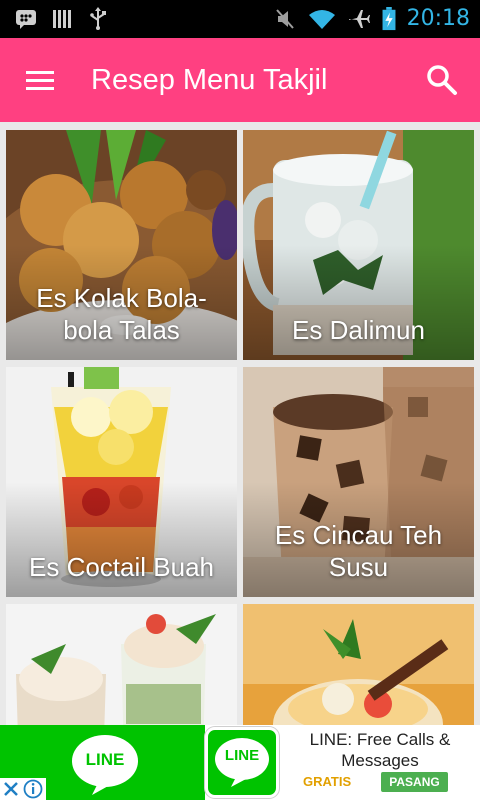  I want to click on signal-bars-icon, so click(62, 19).